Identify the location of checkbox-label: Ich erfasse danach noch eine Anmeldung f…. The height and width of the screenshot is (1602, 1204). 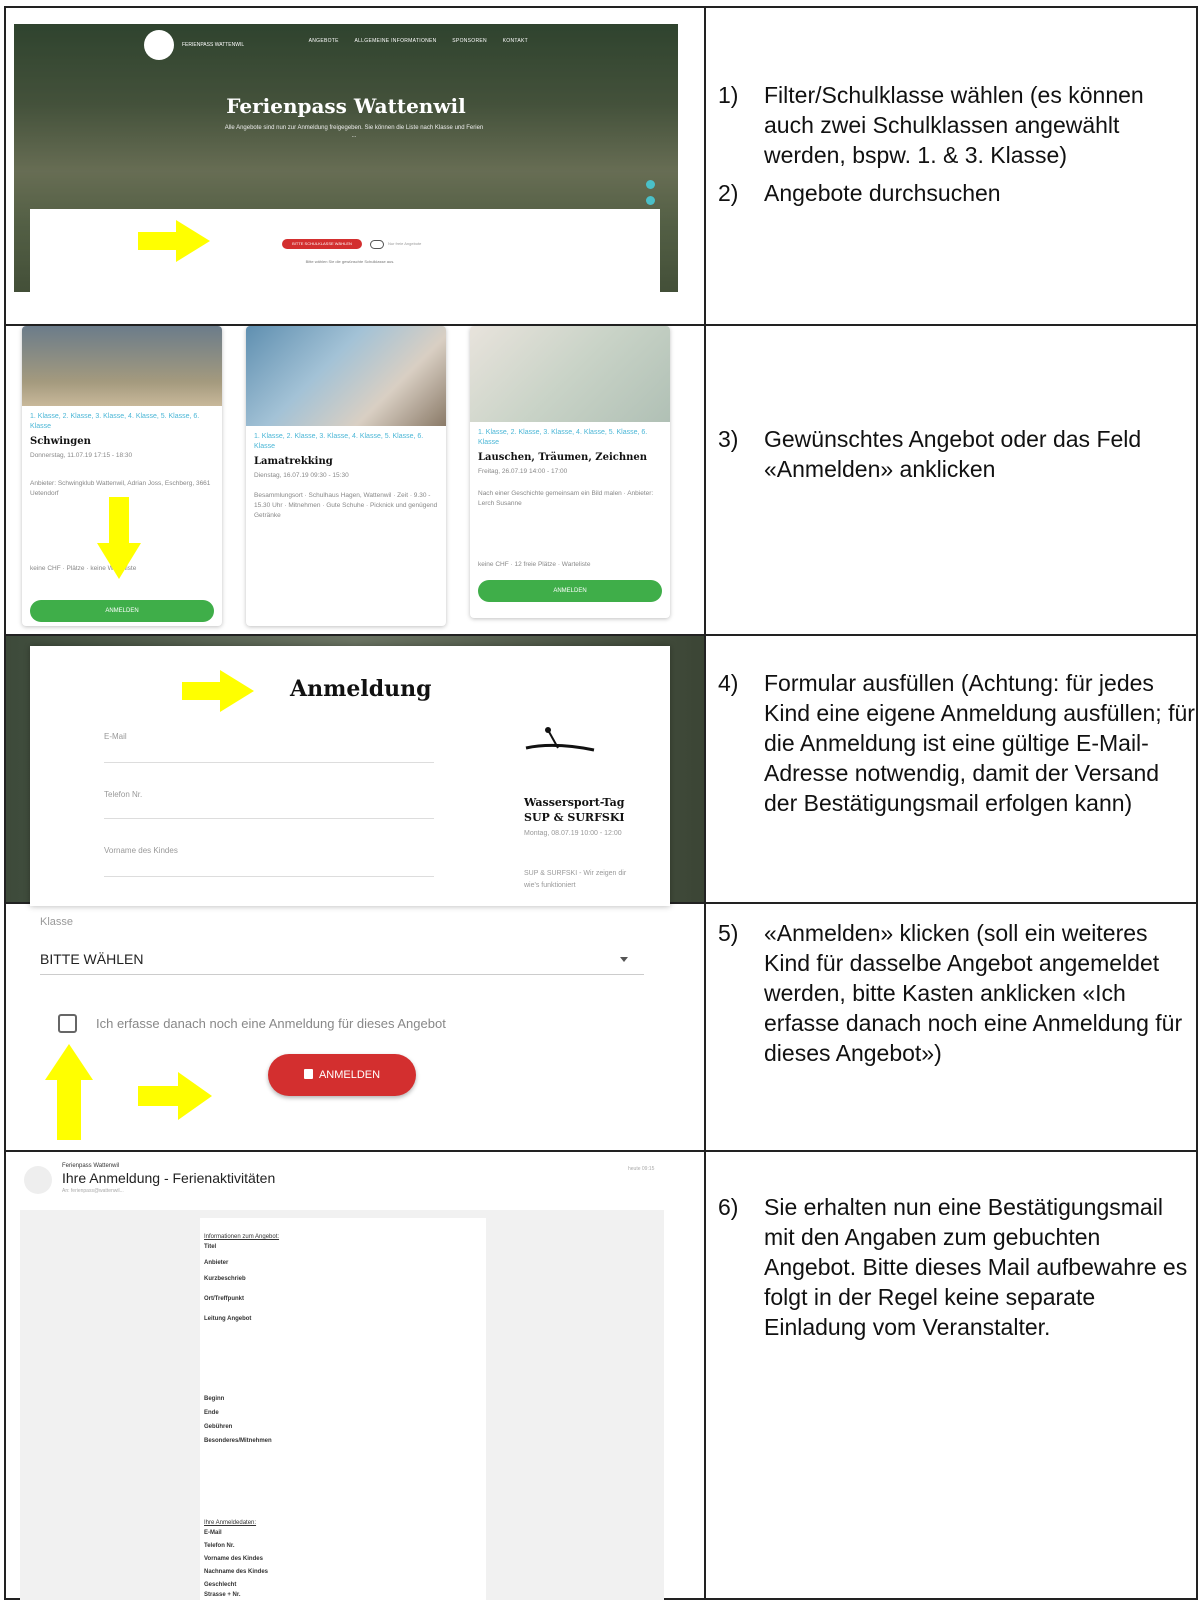
(271, 1023).